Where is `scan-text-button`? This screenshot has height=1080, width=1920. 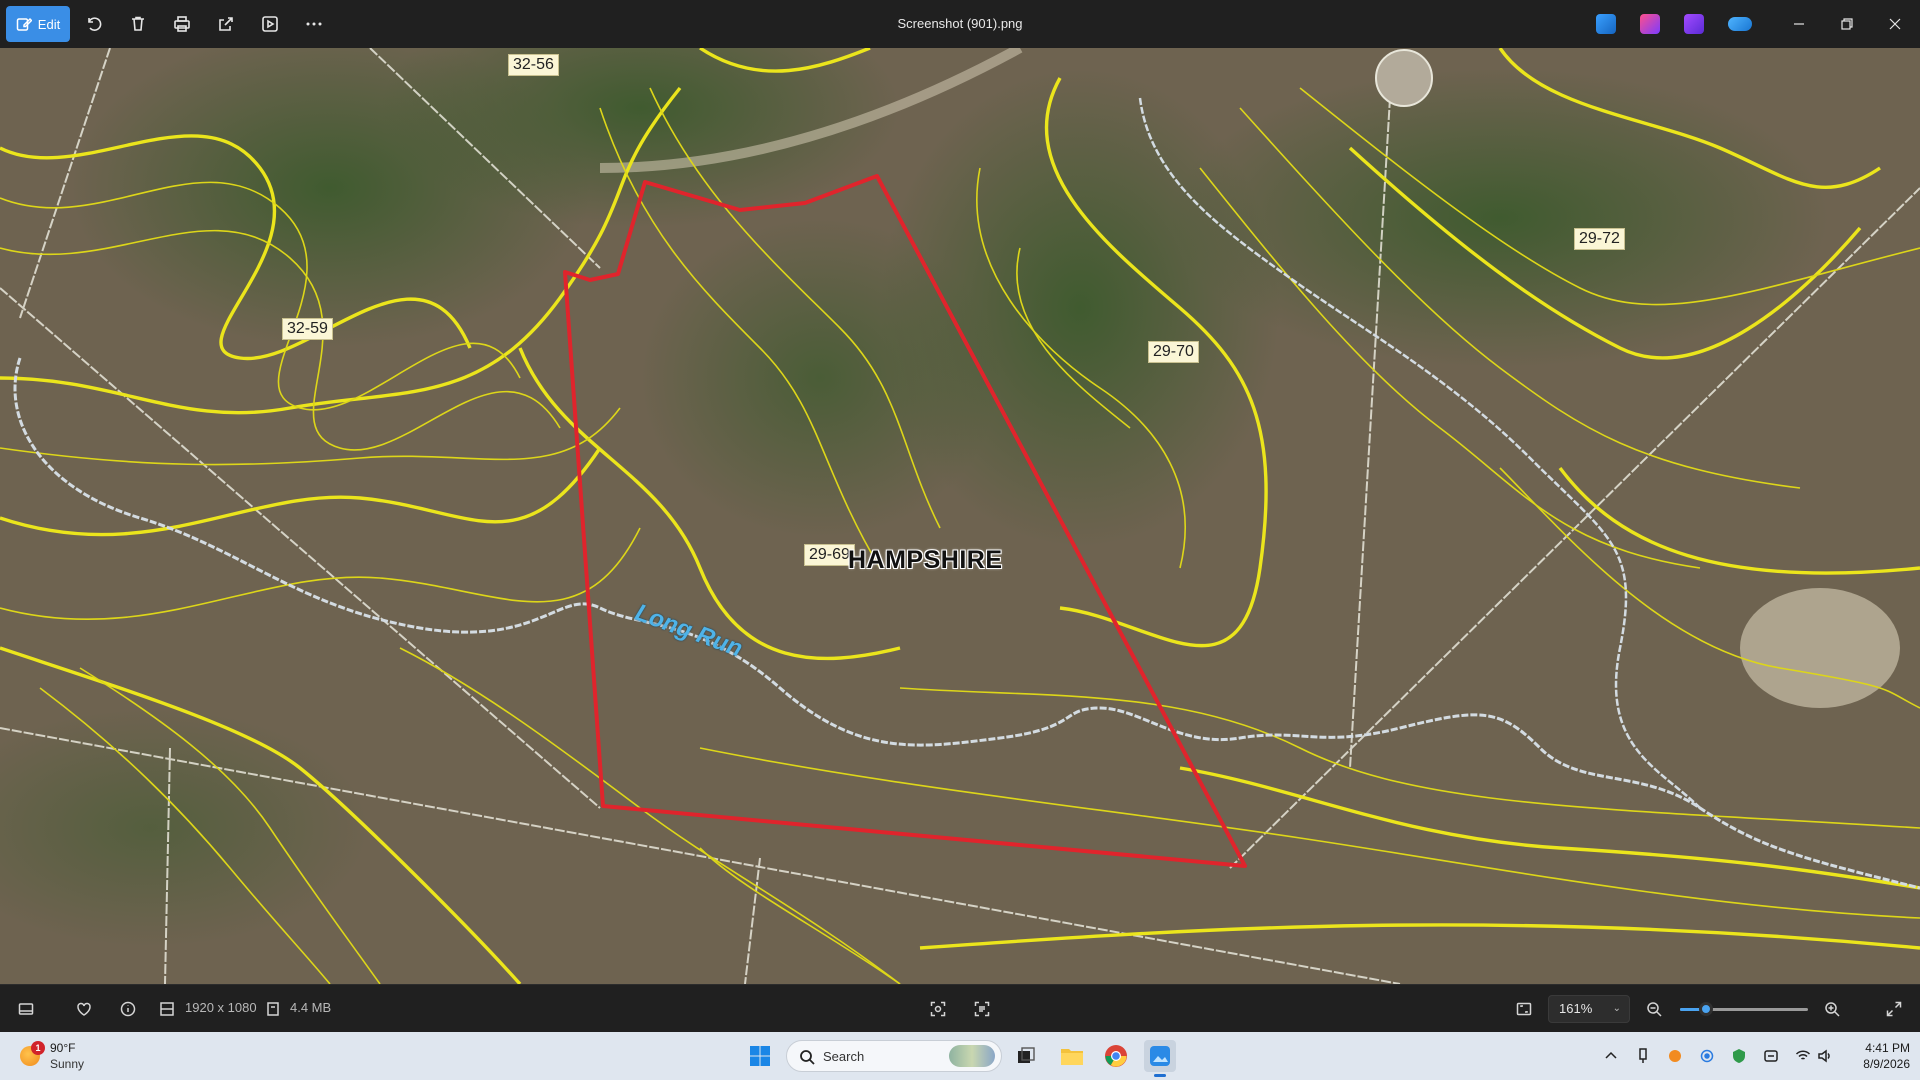 scan-text-button is located at coordinates (982, 1009).